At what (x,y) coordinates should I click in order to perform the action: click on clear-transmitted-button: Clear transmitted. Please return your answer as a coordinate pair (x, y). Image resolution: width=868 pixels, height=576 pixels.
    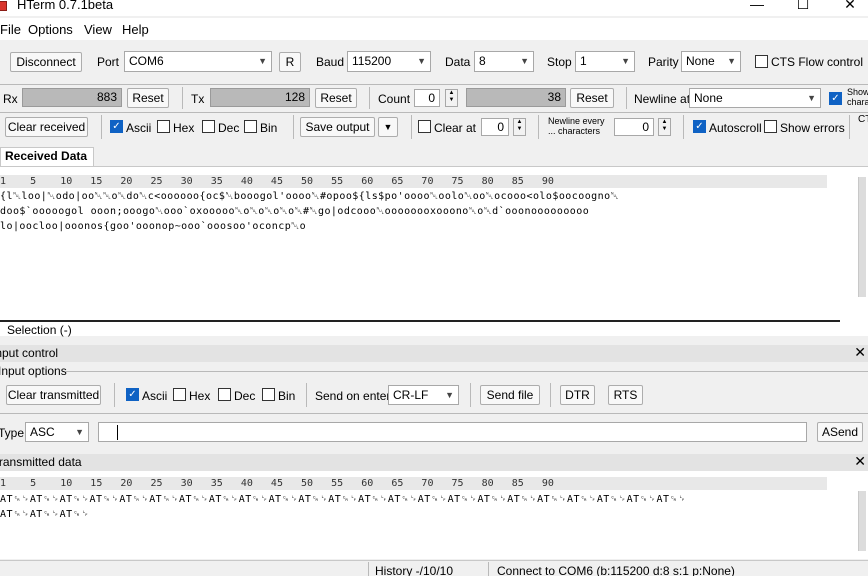
    Looking at the image, I should click on (53, 395).